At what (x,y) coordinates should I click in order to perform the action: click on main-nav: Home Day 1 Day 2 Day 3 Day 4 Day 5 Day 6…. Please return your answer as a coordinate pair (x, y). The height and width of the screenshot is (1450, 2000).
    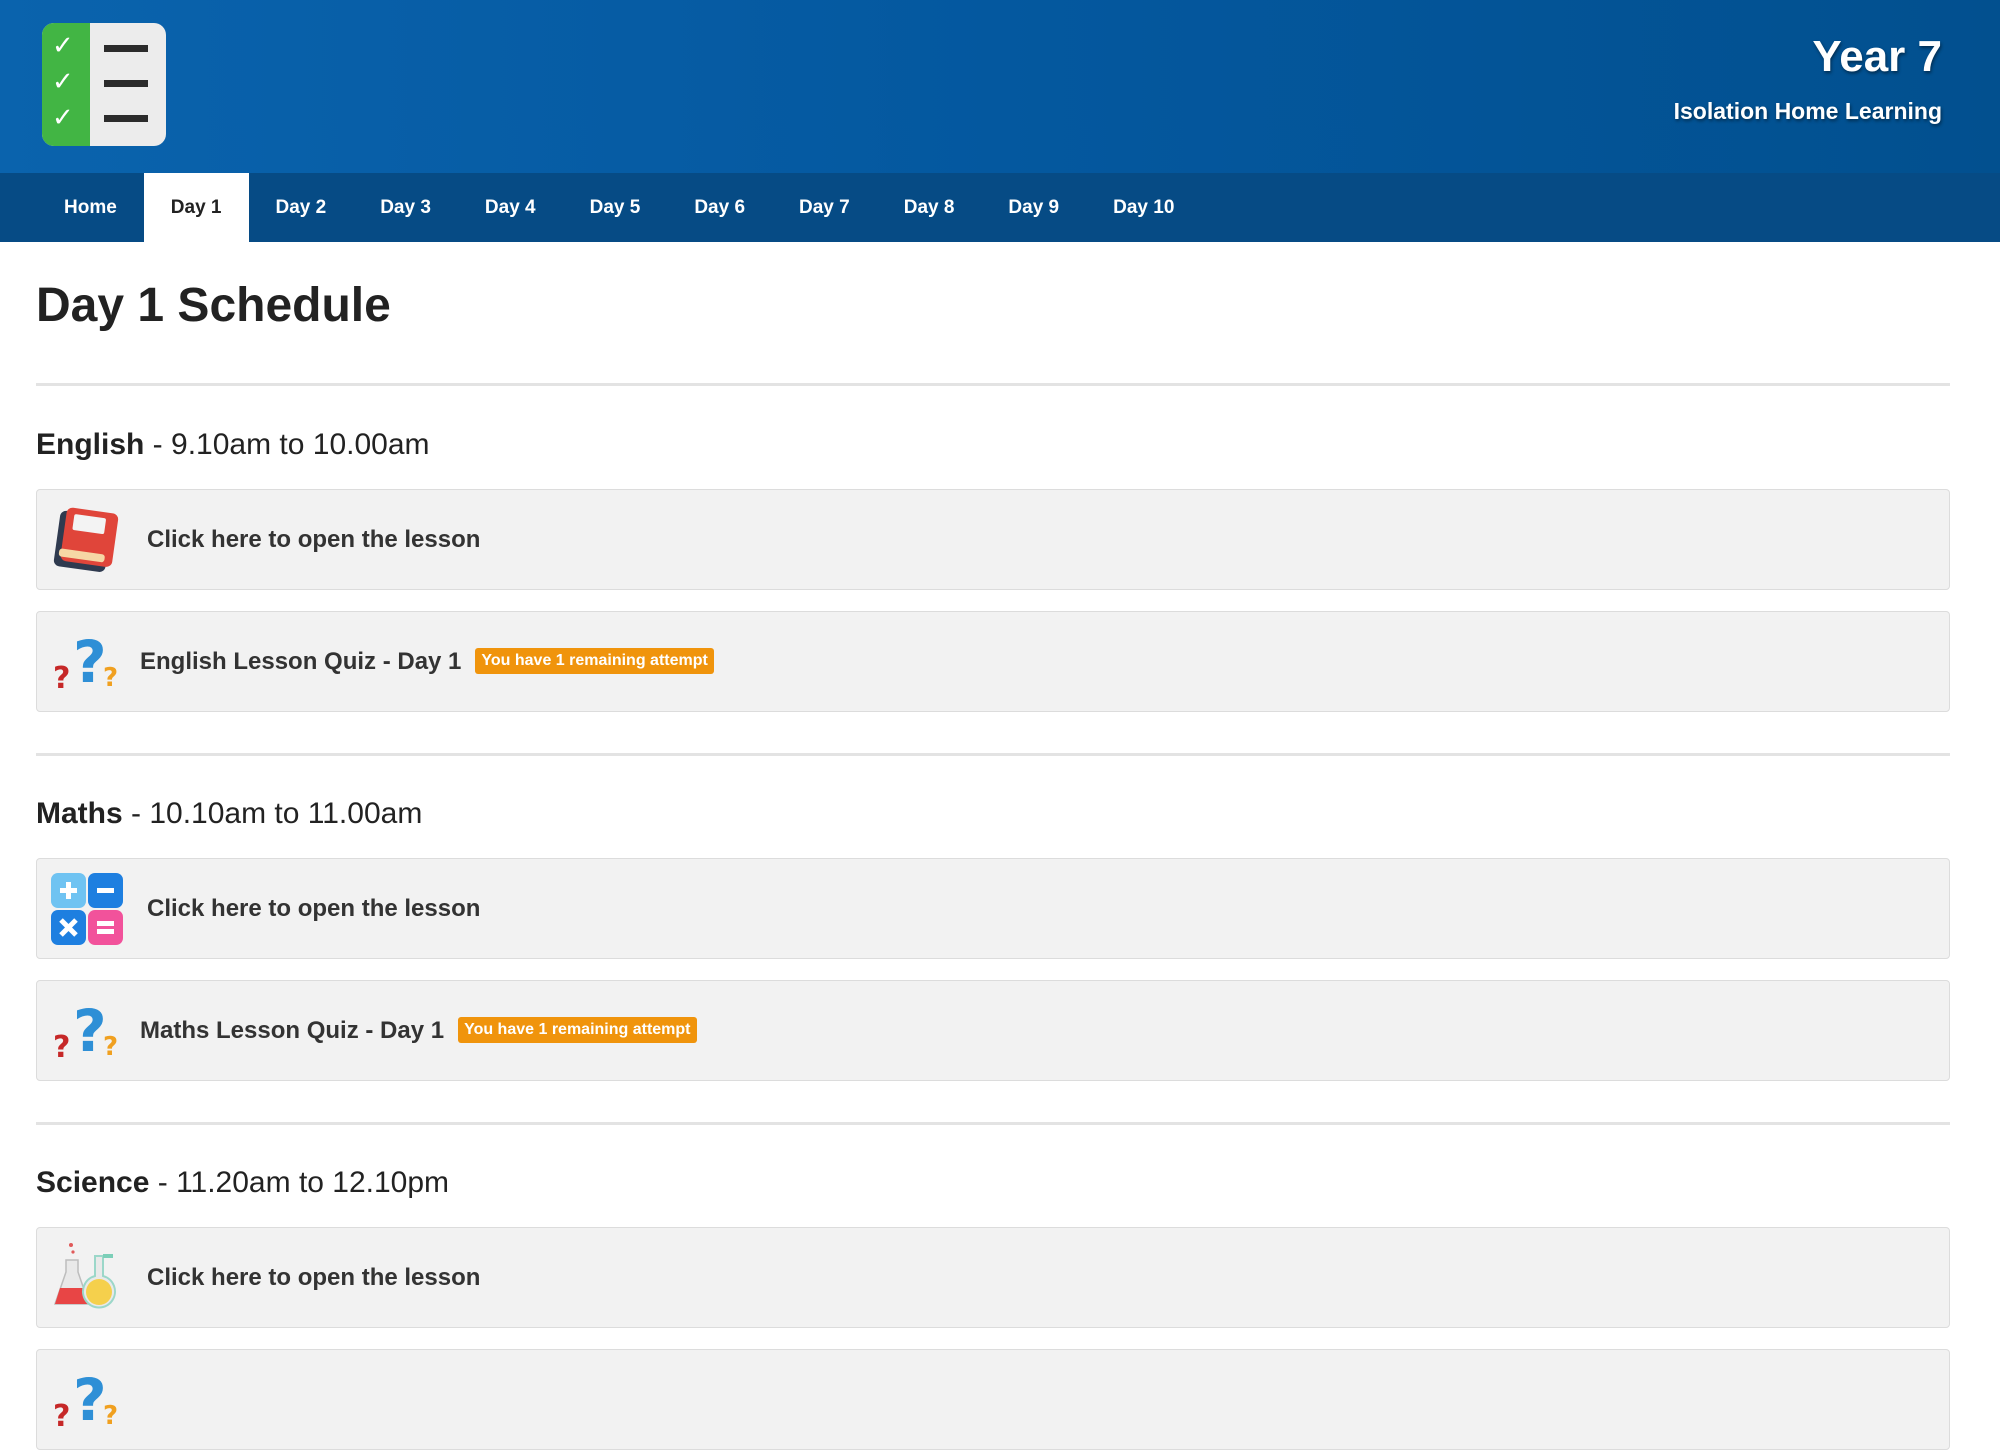
    Looking at the image, I should click on (1000, 207).